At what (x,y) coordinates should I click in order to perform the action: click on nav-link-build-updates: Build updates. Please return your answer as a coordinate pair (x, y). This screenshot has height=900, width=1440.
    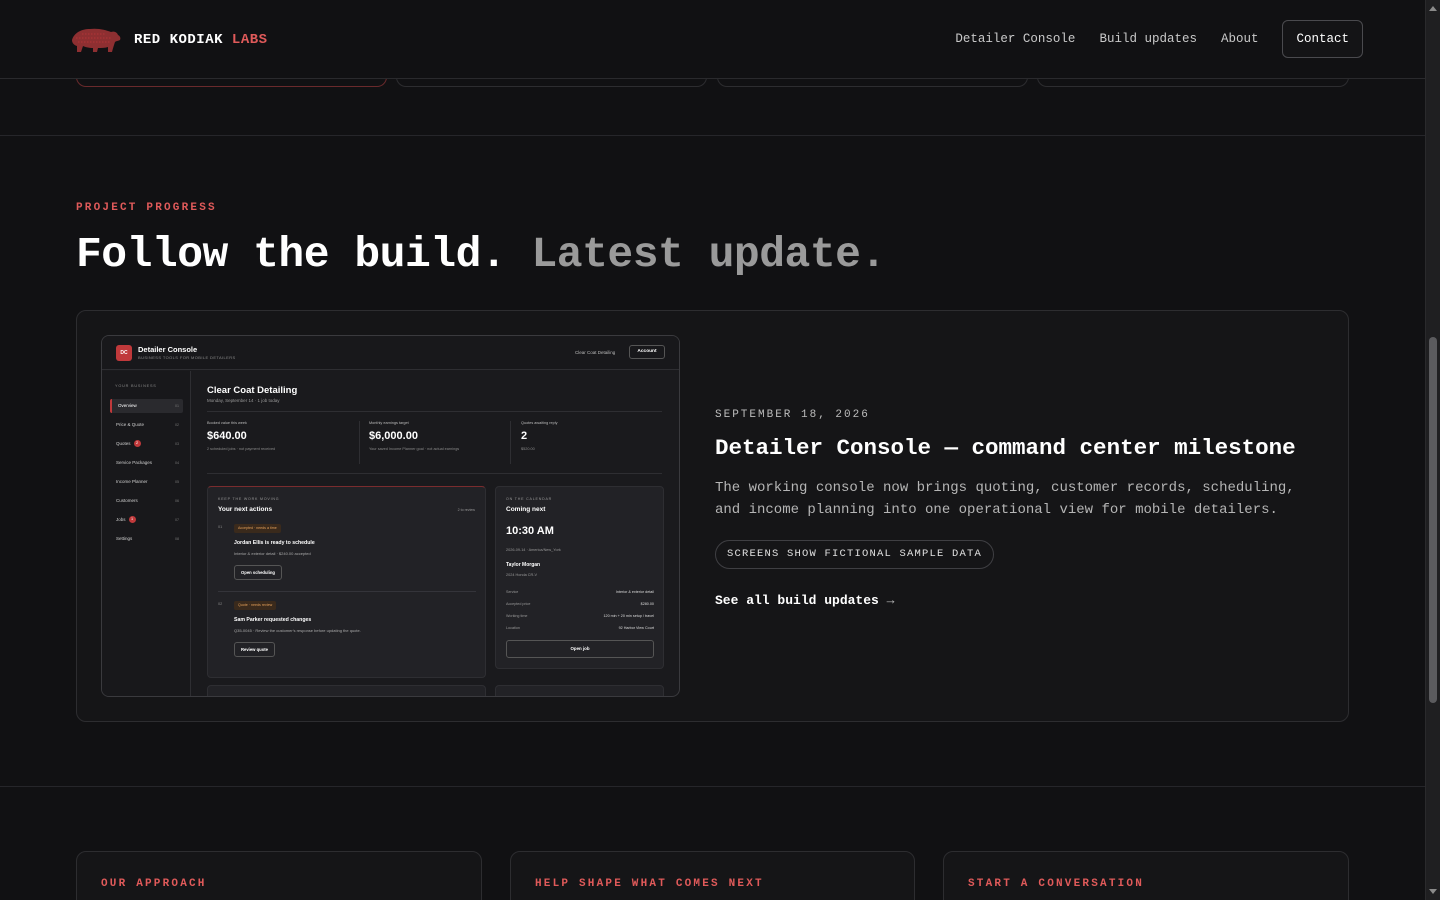
    Looking at the image, I should click on (1148, 39).